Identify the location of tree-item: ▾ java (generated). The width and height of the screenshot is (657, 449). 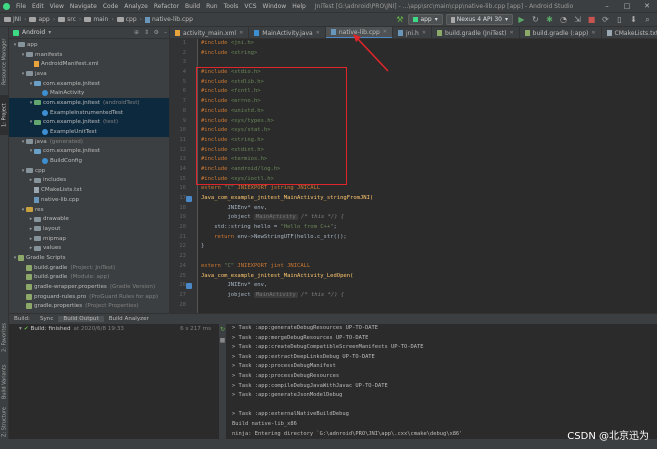
(89, 142).